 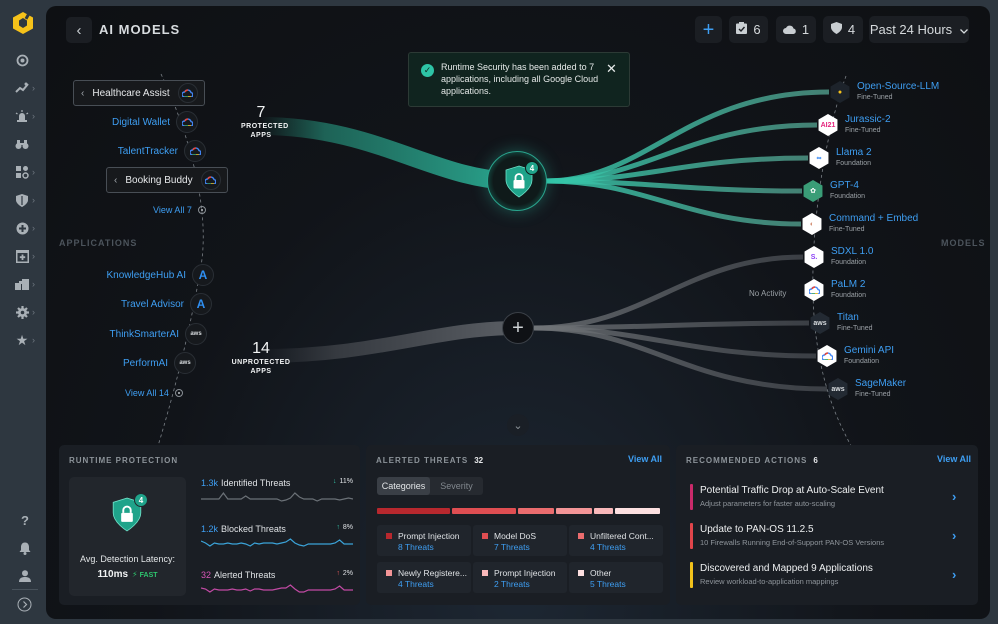 I want to click on chevron-left-icon: ‹, so click(x=79, y=30).